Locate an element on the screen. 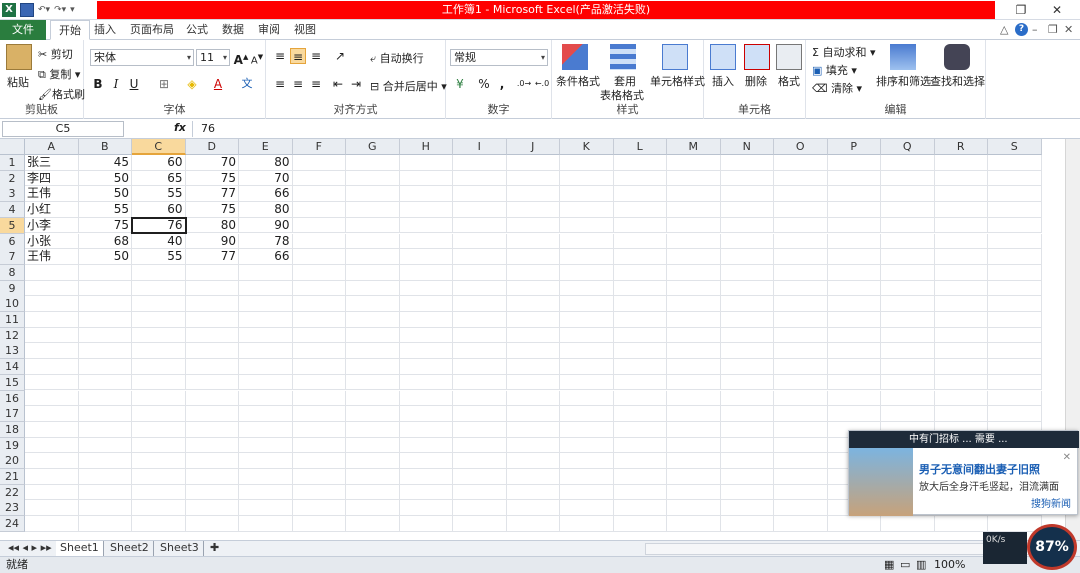 Image resolution: width=1080 pixels, height=573 pixels. cell: 66 is located at coordinates (266, 194).